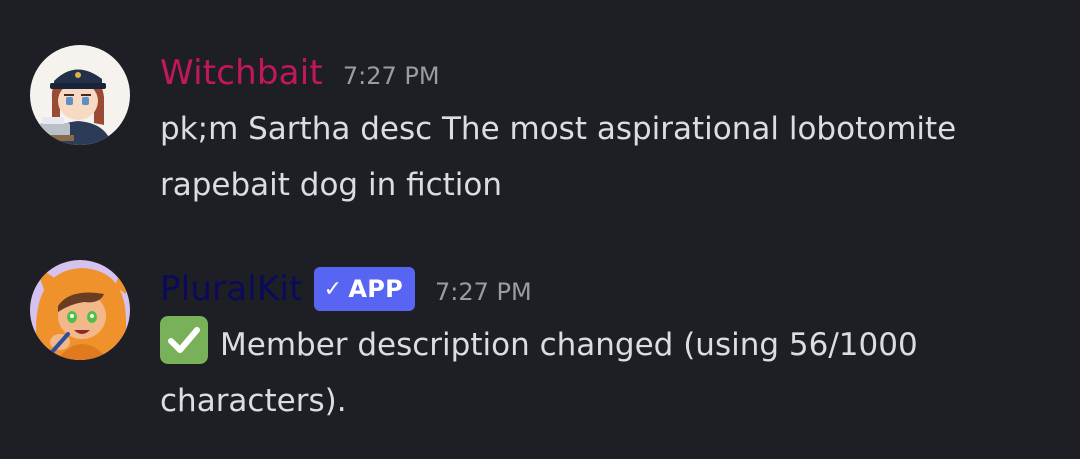 This screenshot has height=459, width=1080. I want to click on avatar-witchbait-icon, so click(80, 95).